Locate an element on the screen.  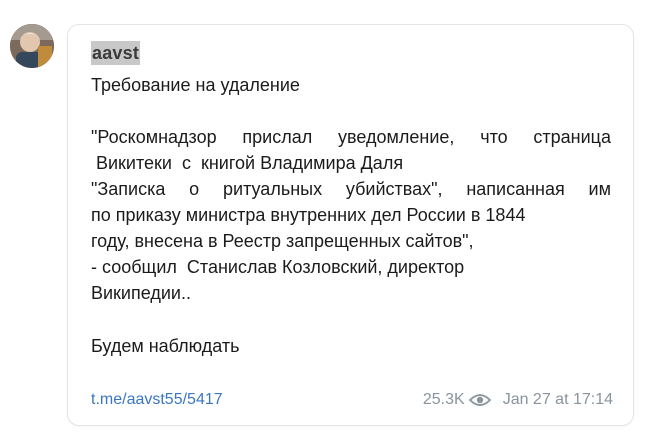
views-count: 25.3K is located at coordinates (443, 399).